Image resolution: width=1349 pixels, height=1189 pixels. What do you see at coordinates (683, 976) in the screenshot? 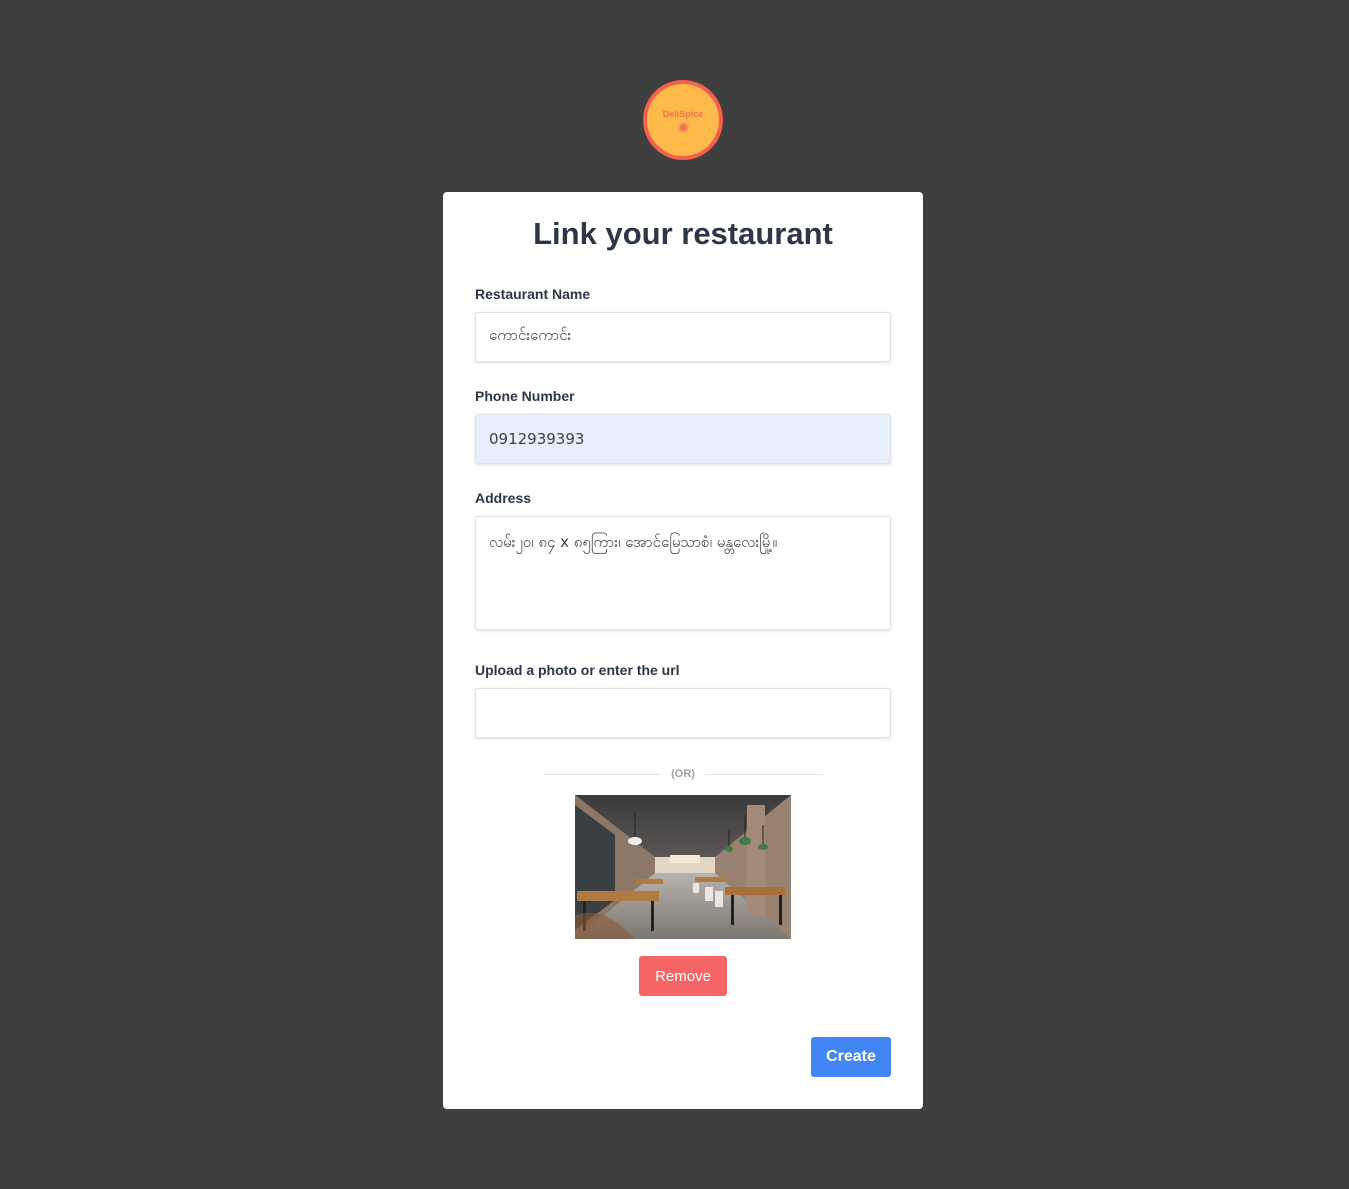
I see `remove-photo-button: Remove` at bounding box center [683, 976].